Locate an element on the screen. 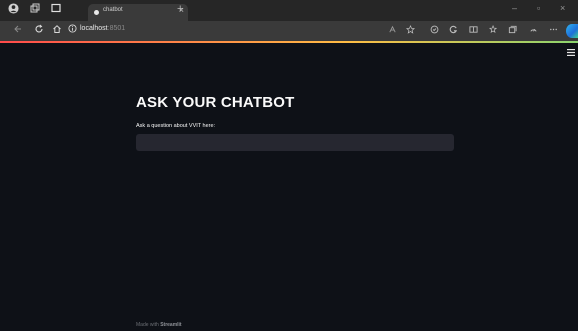 Image resolution: width=578 pixels, height=331 pixels. refresh-icon is located at coordinates (39, 31).